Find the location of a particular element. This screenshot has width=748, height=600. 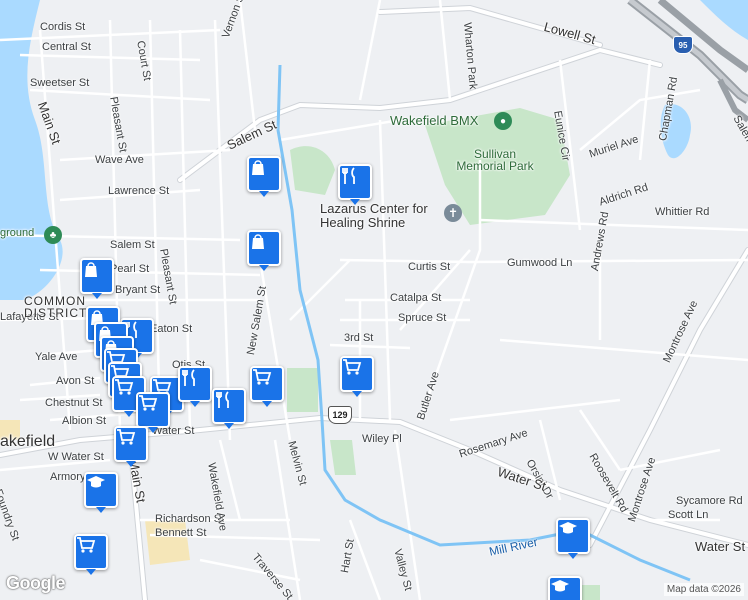

bmx-icon: ● is located at coordinates (503, 121).